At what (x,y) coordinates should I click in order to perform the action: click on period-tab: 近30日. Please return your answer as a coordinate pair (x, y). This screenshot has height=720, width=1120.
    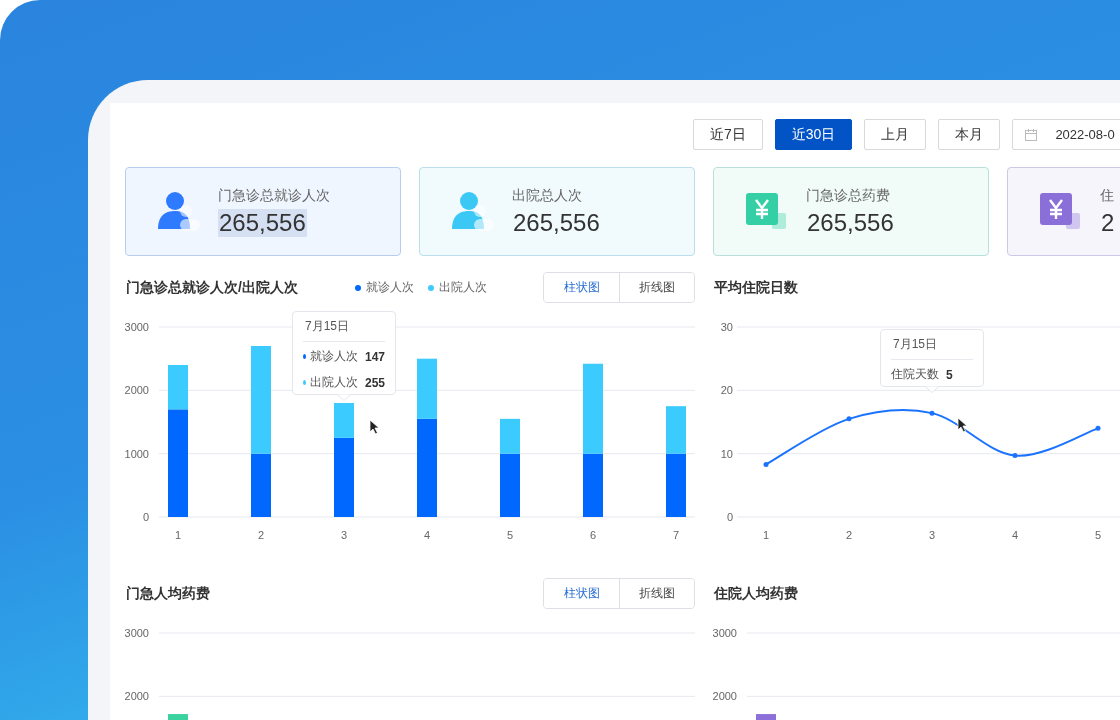
    Looking at the image, I should click on (813, 134).